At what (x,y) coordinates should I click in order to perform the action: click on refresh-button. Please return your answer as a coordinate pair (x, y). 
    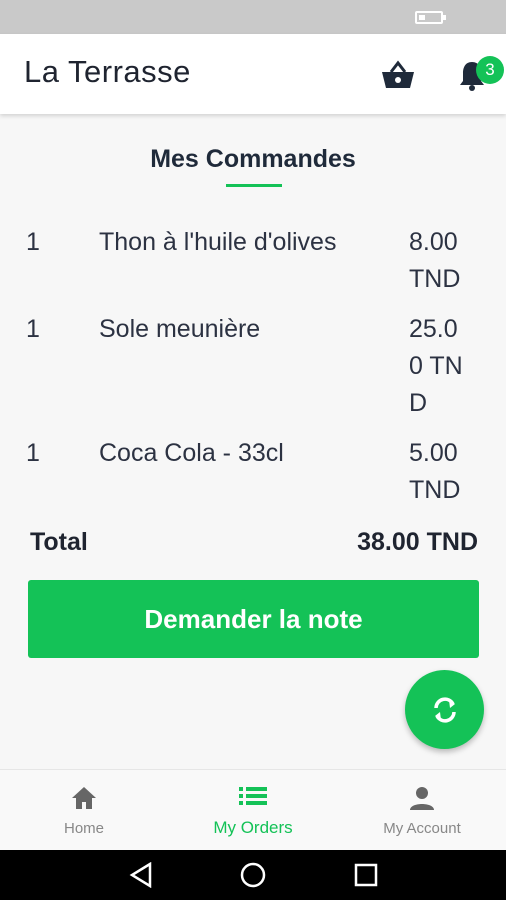
    Looking at the image, I should click on (444, 709).